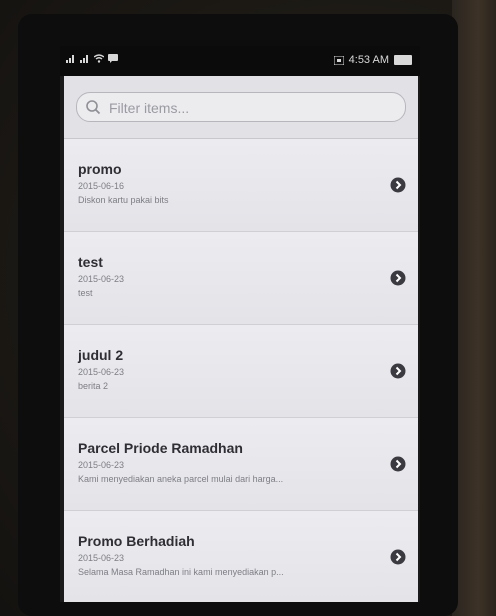  What do you see at coordinates (93, 107) in the screenshot?
I see `search-icon` at bounding box center [93, 107].